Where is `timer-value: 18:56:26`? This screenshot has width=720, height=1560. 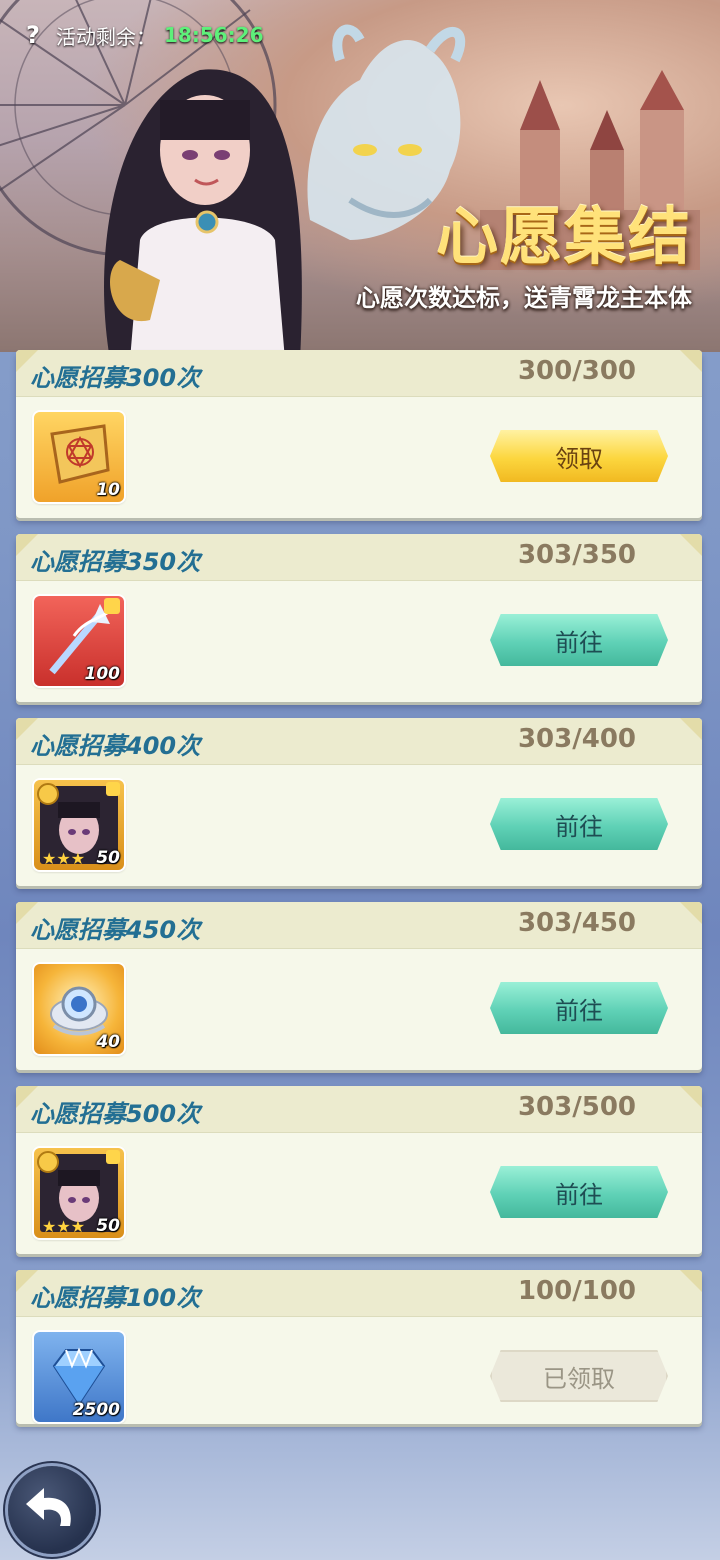
timer-value: 18:56:26 is located at coordinates (214, 35).